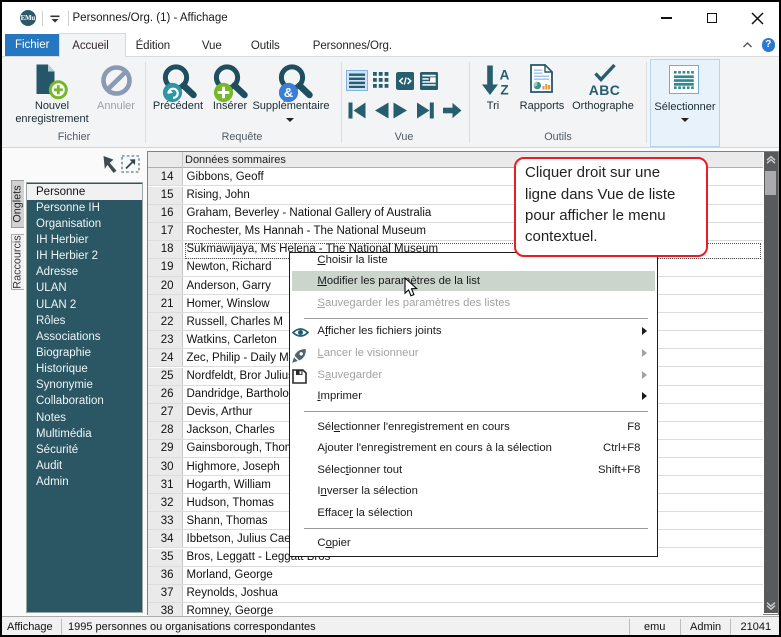 This screenshot has width=781, height=637. I want to click on svg-text: A, so click(505, 75).